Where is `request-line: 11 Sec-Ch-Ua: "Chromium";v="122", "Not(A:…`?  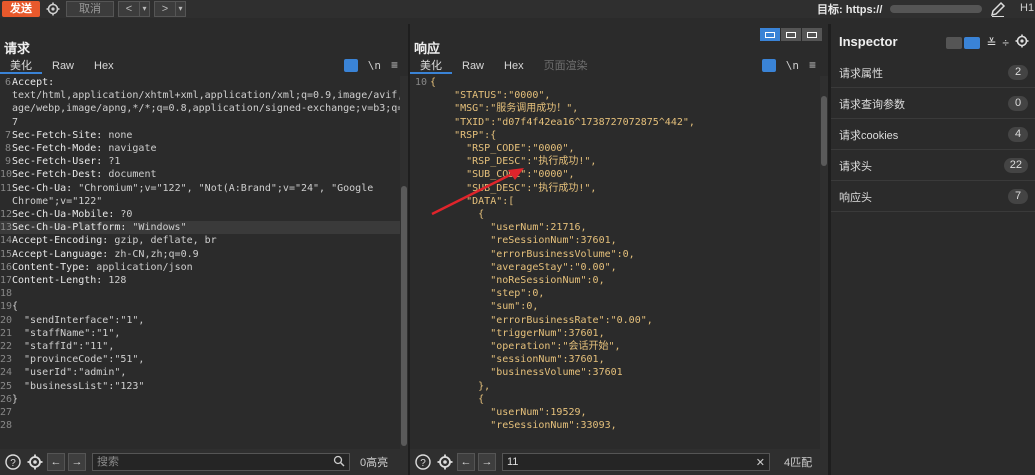 request-line: 11 Sec-Ch-Ua: "Chromium";v="122", "Not(A:… is located at coordinates (204, 188).